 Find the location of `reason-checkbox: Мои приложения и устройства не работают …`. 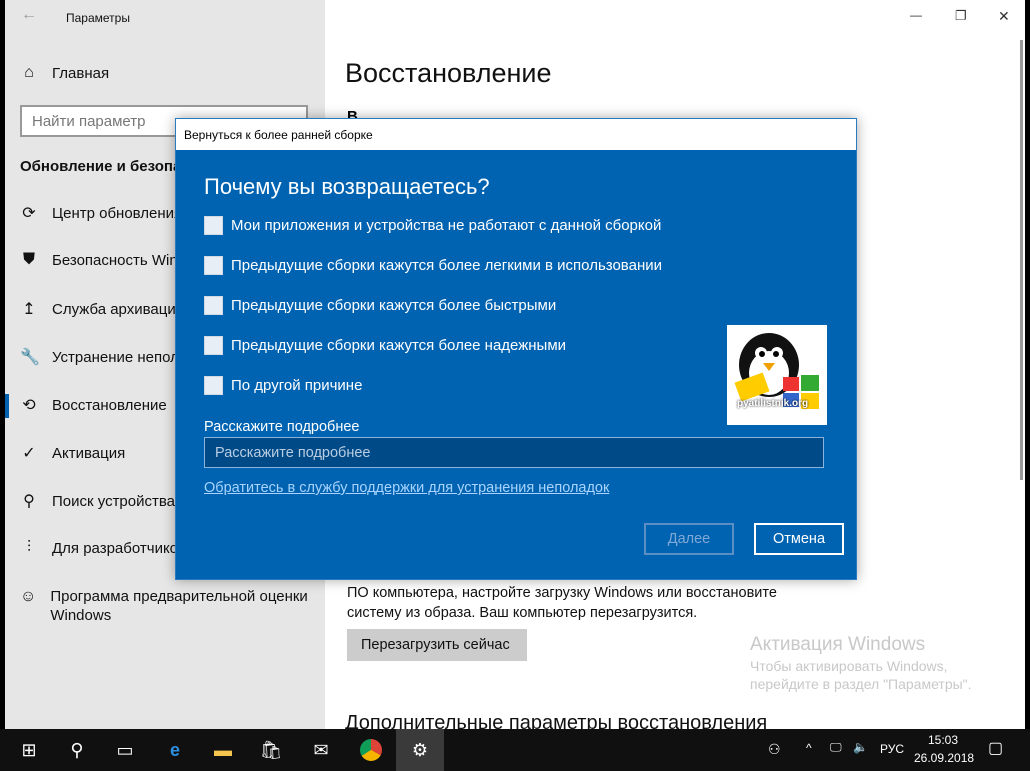

reason-checkbox: Мои приложения и устройства не работают … is located at coordinates (432, 225).